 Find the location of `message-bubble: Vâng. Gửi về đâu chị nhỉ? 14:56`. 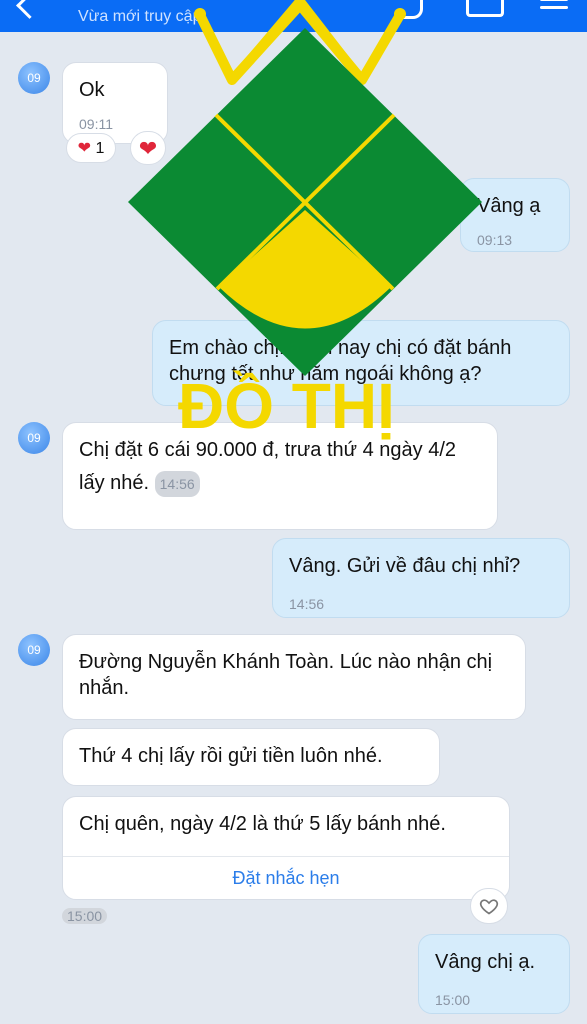

message-bubble: Vâng. Gửi về đâu chị nhỉ? 14:56 is located at coordinates (421, 578).